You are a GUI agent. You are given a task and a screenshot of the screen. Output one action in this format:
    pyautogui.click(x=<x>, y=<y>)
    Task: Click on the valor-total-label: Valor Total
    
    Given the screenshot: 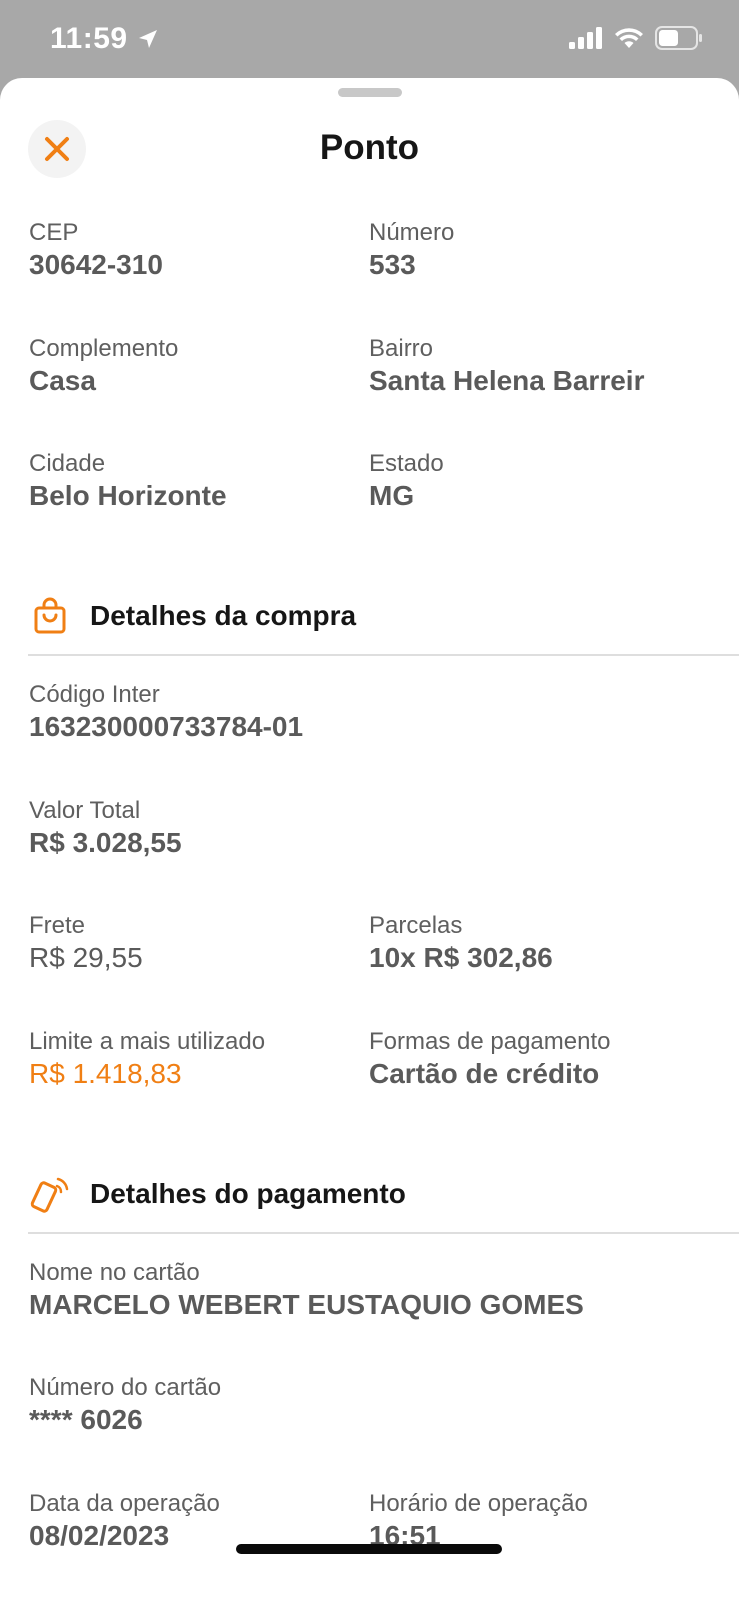 What is the action you would take?
    pyautogui.click(x=85, y=810)
    